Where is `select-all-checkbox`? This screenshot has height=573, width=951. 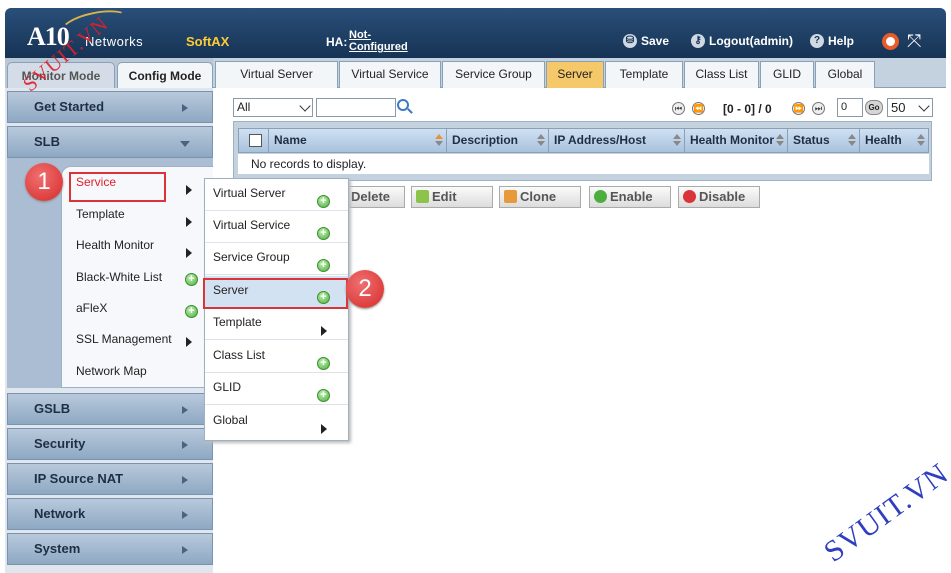
select-all-checkbox is located at coordinates (255, 140).